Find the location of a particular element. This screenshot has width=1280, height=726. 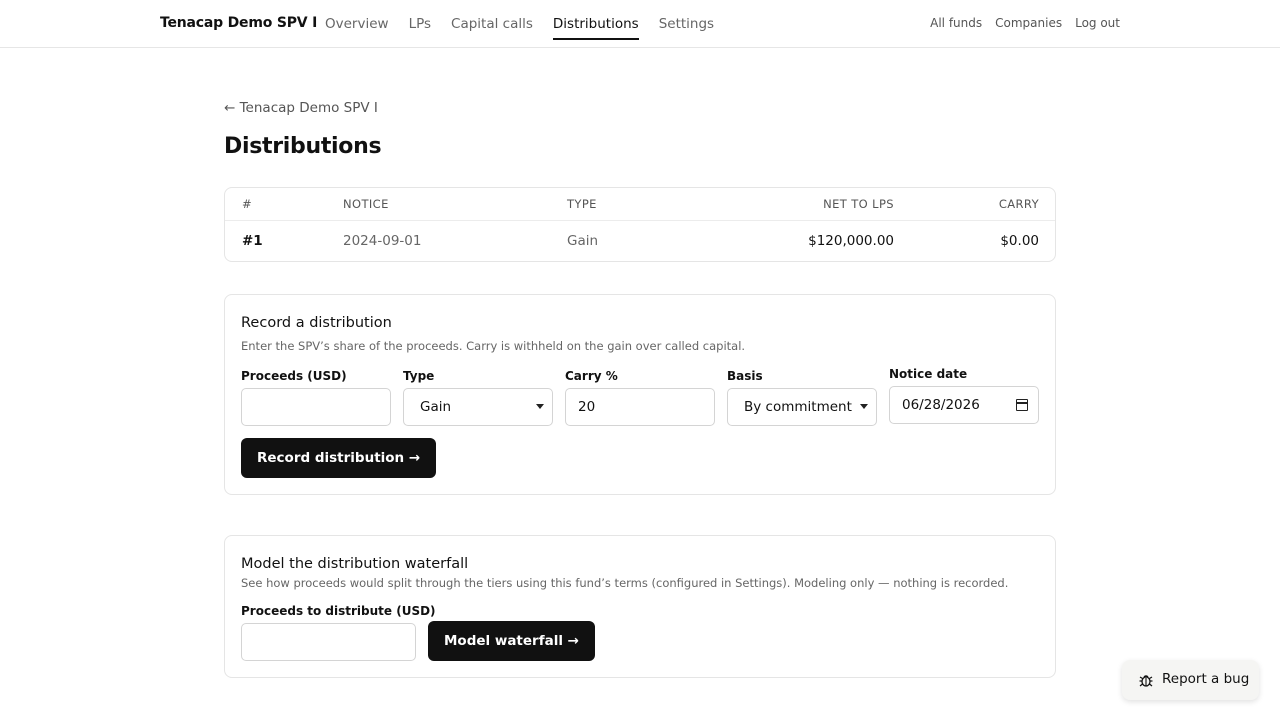

report-bug-label: Report a bug is located at coordinates (1206, 679).